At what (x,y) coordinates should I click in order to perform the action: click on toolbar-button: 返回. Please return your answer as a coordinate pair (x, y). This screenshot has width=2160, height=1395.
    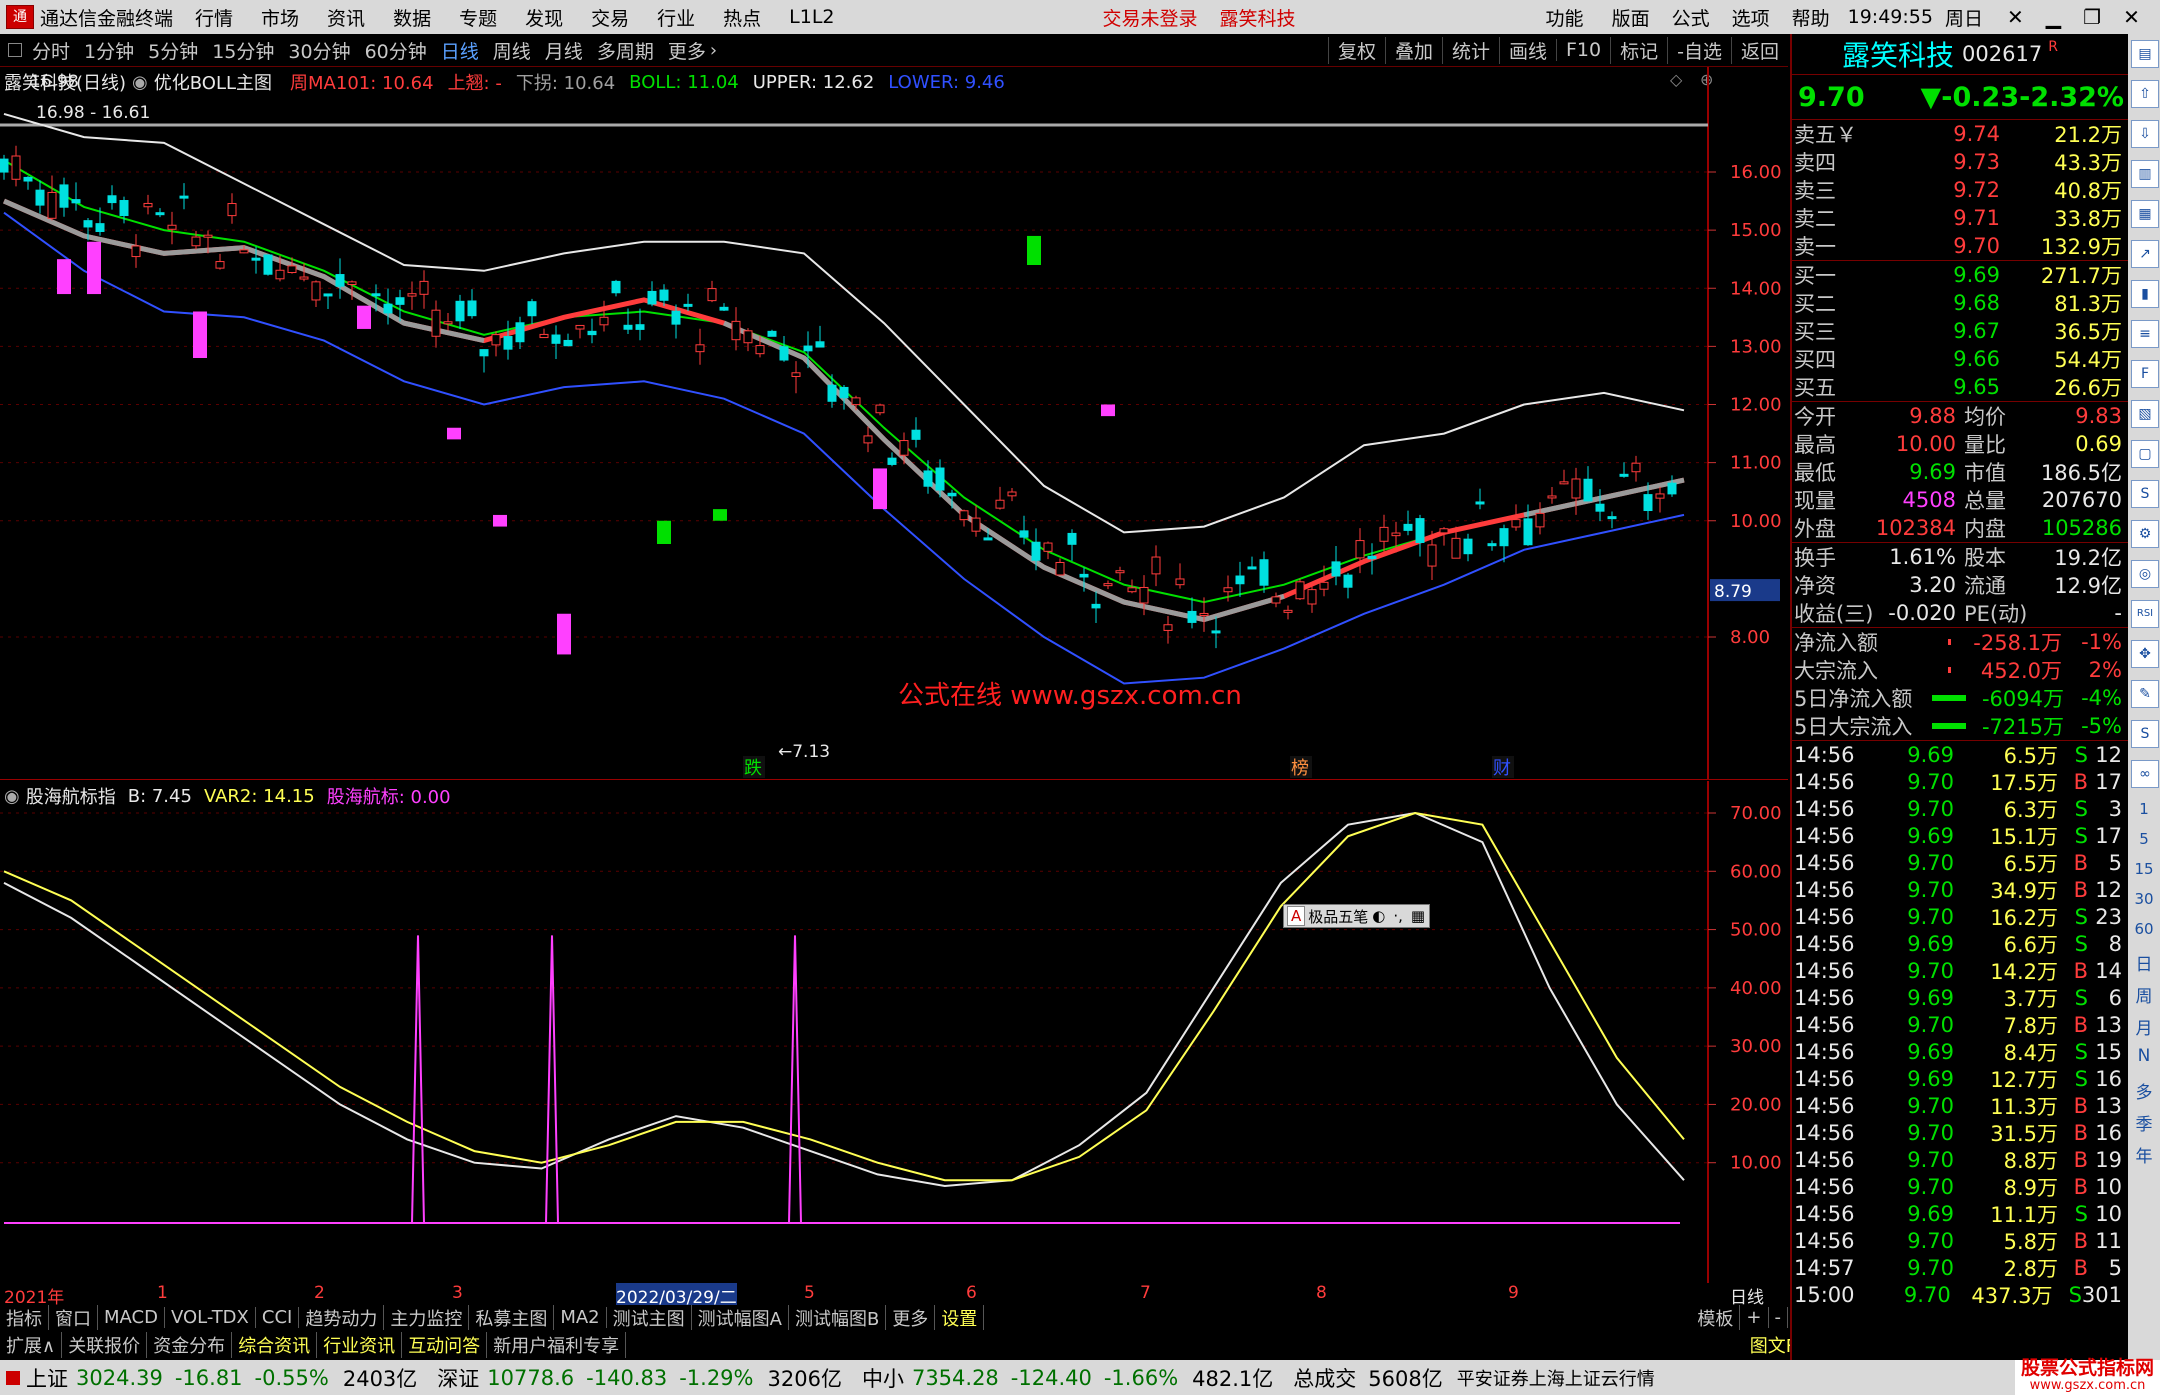
    Looking at the image, I should click on (1759, 50).